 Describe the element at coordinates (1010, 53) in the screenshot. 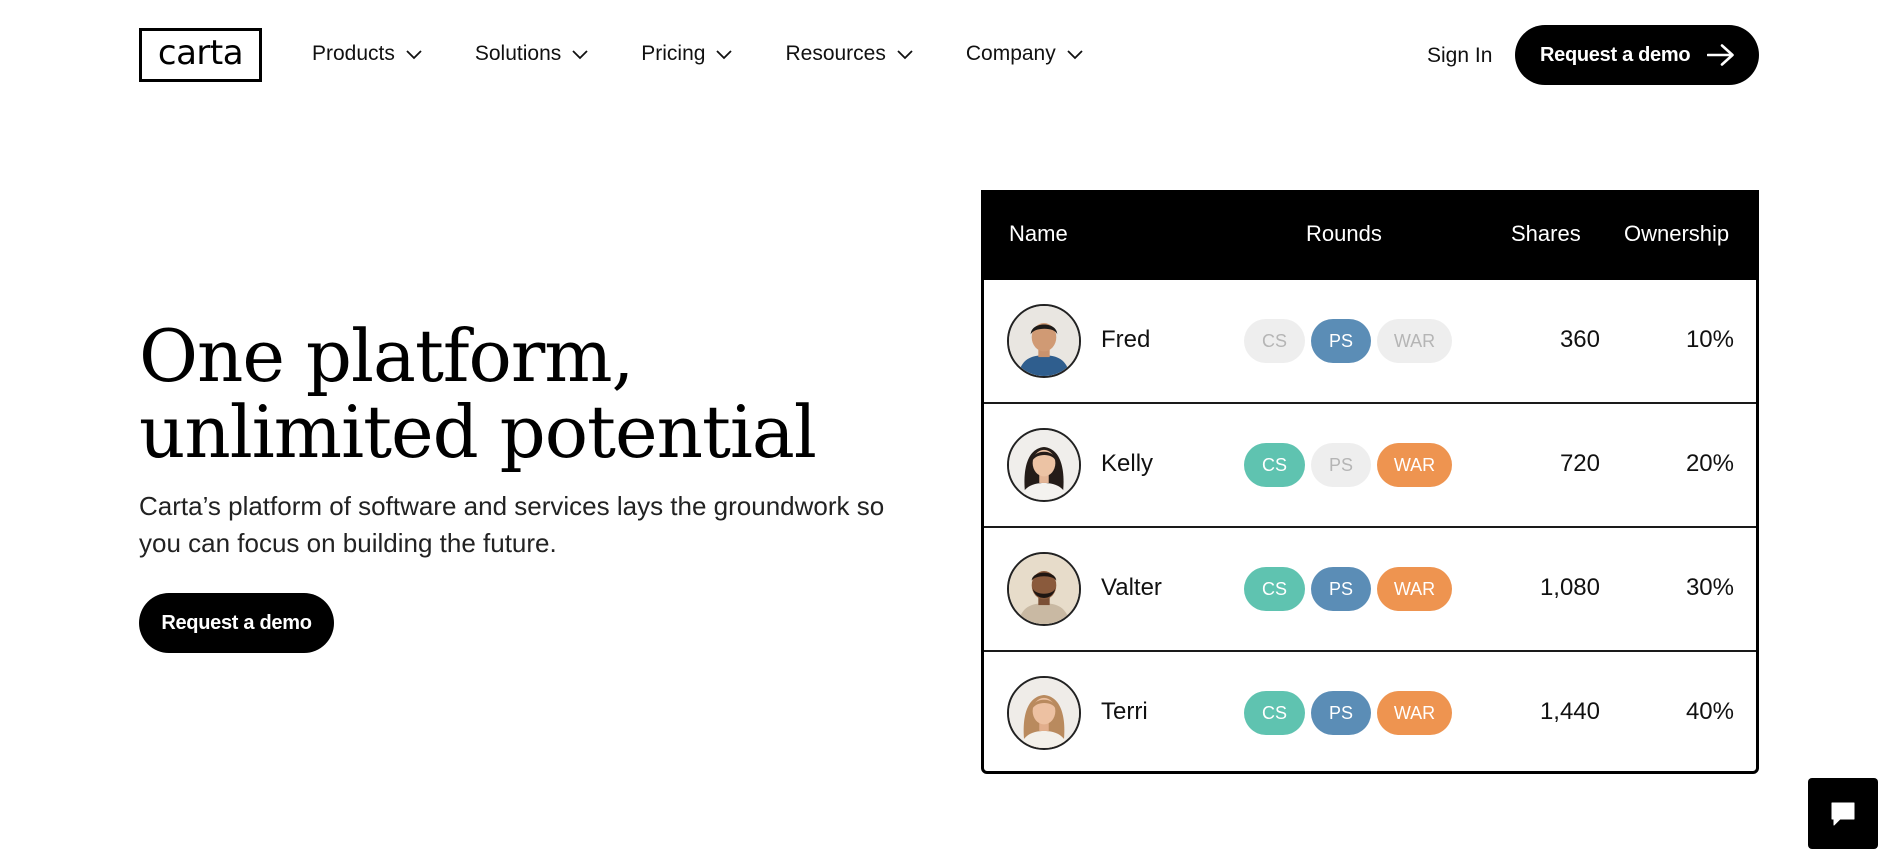

I see `nav-item-label: Company` at that location.